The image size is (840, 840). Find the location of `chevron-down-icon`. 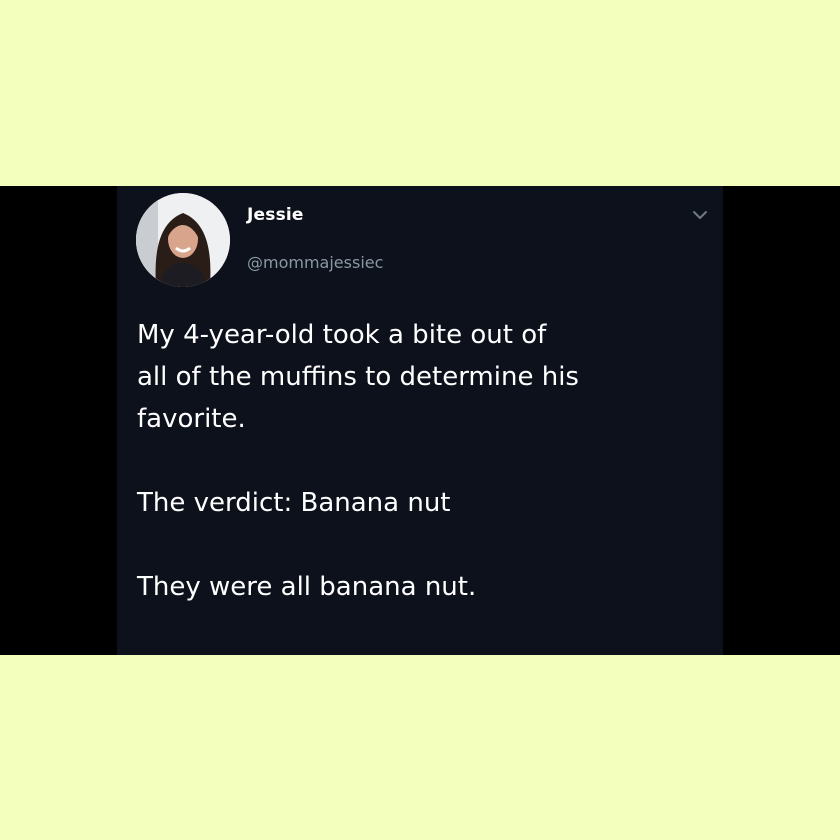

chevron-down-icon is located at coordinates (700, 215).